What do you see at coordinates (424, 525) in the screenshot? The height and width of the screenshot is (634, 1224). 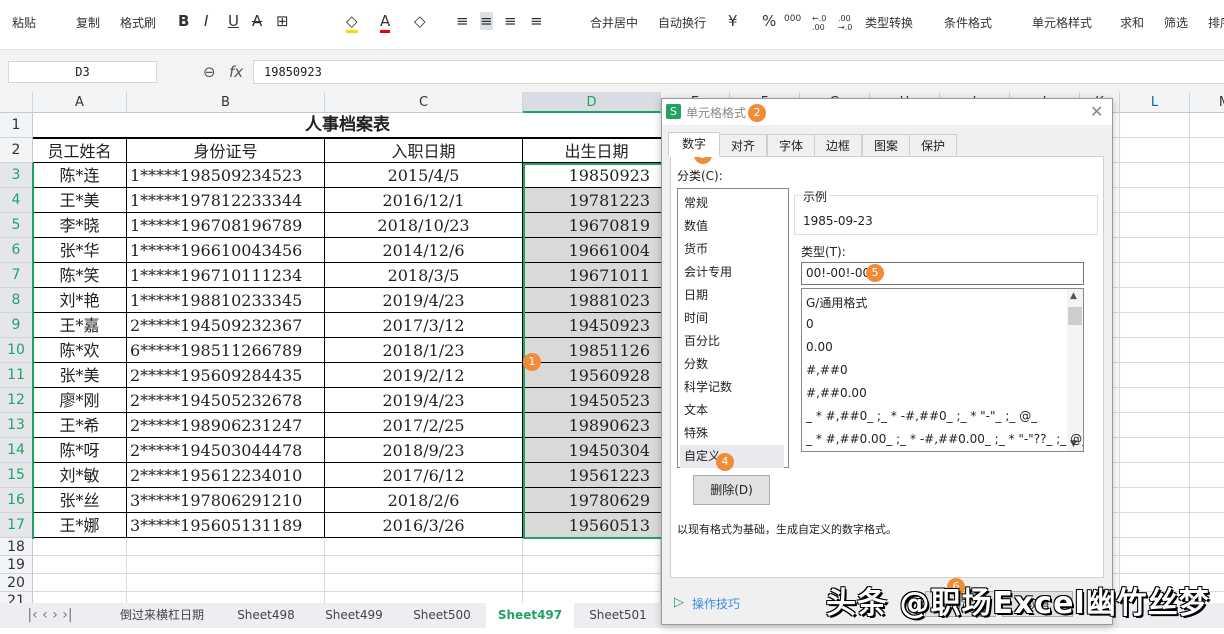 I see `table-cell: 2016/3/26` at bounding box center [424, 525].